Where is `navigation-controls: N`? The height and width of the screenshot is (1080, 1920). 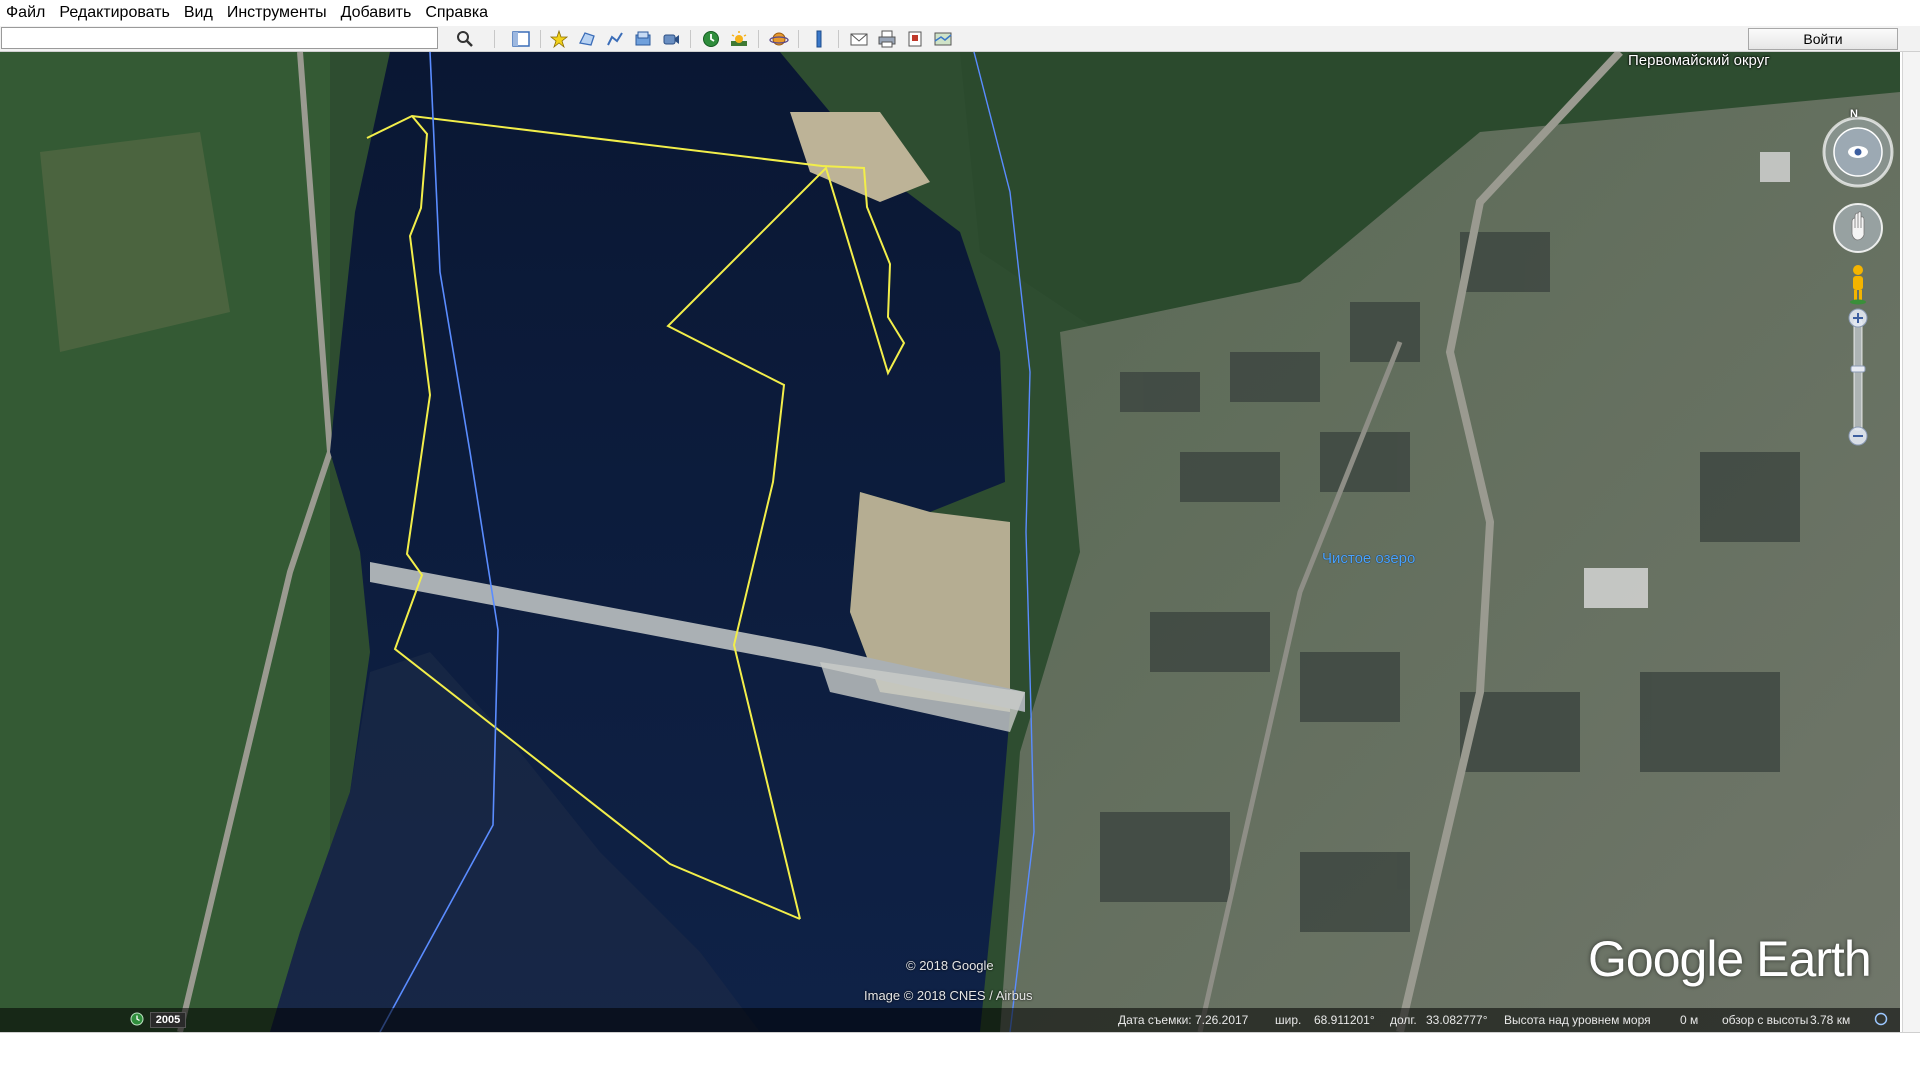 navigation-controls: N is located at coordinates (1858, 279).